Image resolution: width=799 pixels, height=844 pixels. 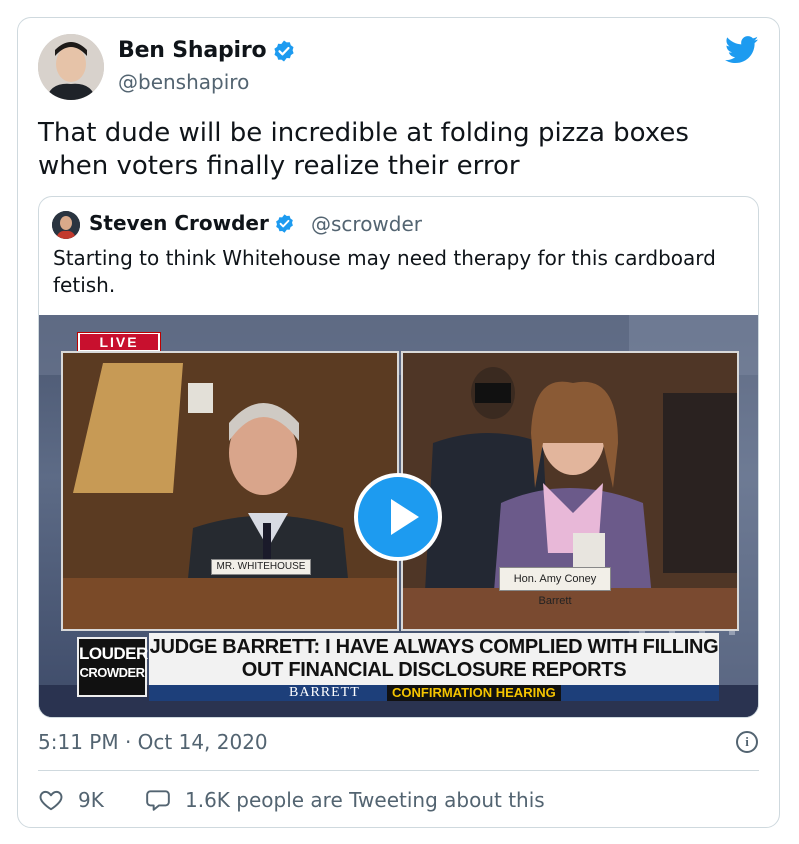 I want to click on play-icon, so click(x=398, y=517).